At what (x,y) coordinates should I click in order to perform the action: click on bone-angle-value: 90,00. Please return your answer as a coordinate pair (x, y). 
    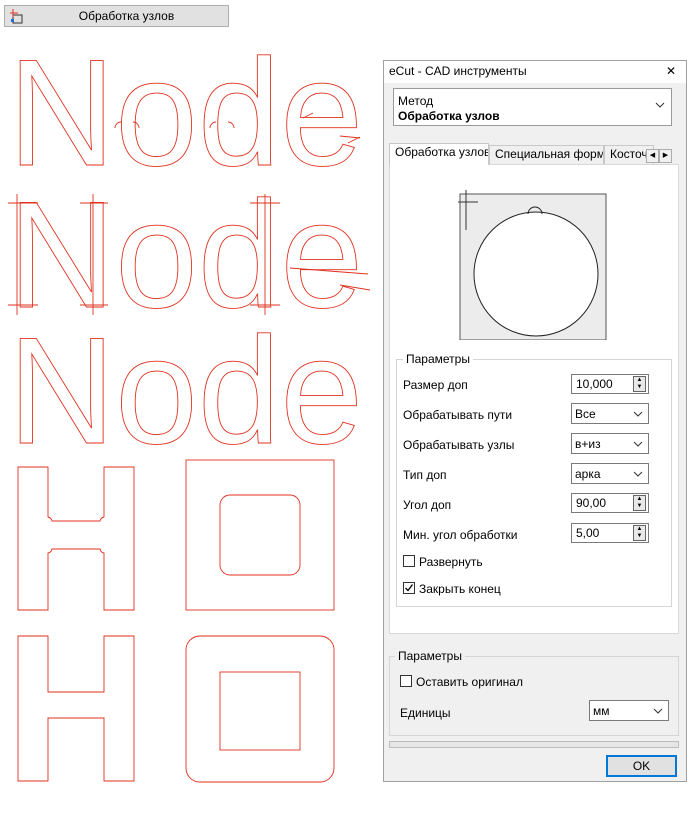
    Looking at the image, I should click on (591, 503).